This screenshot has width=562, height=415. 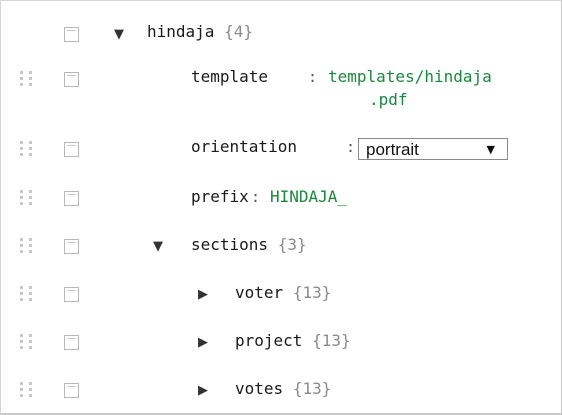 I want to click on tree-row-prefix: prefix : HINDAJA_, so click(x=281, y=197).